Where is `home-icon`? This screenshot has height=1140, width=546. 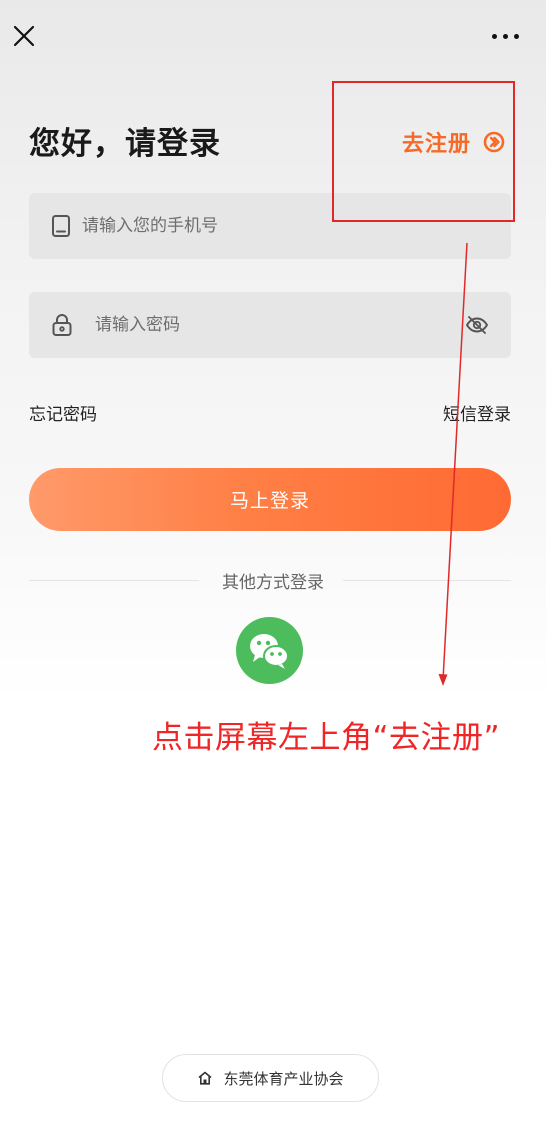 home-icon is located at coordinates (205, 1078).